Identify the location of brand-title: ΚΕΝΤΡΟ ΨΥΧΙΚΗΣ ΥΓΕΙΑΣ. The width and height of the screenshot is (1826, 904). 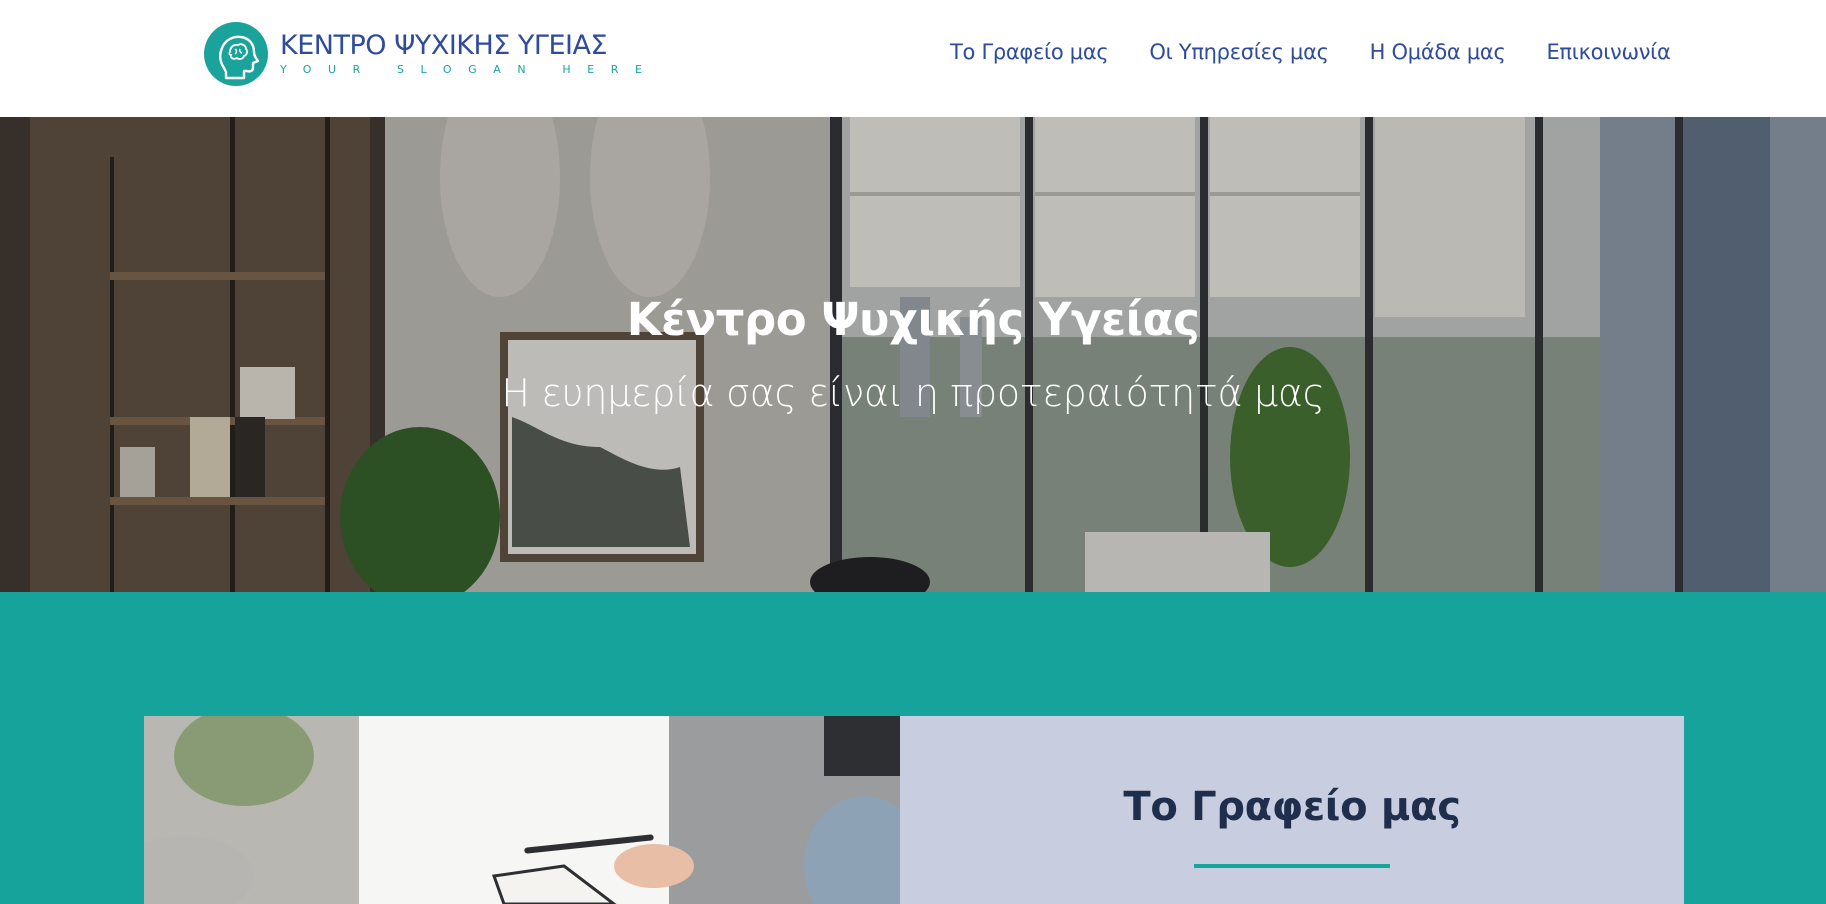
(444, 45).